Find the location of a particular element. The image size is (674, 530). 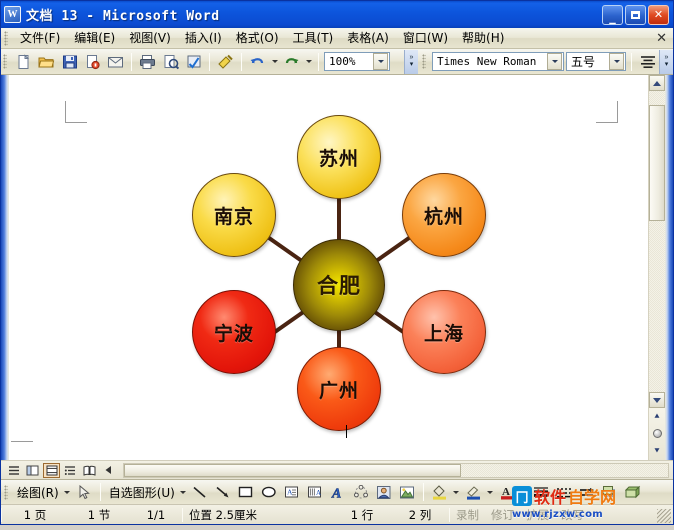

horizontal-scrollbar is located at coordinates (396, 470).